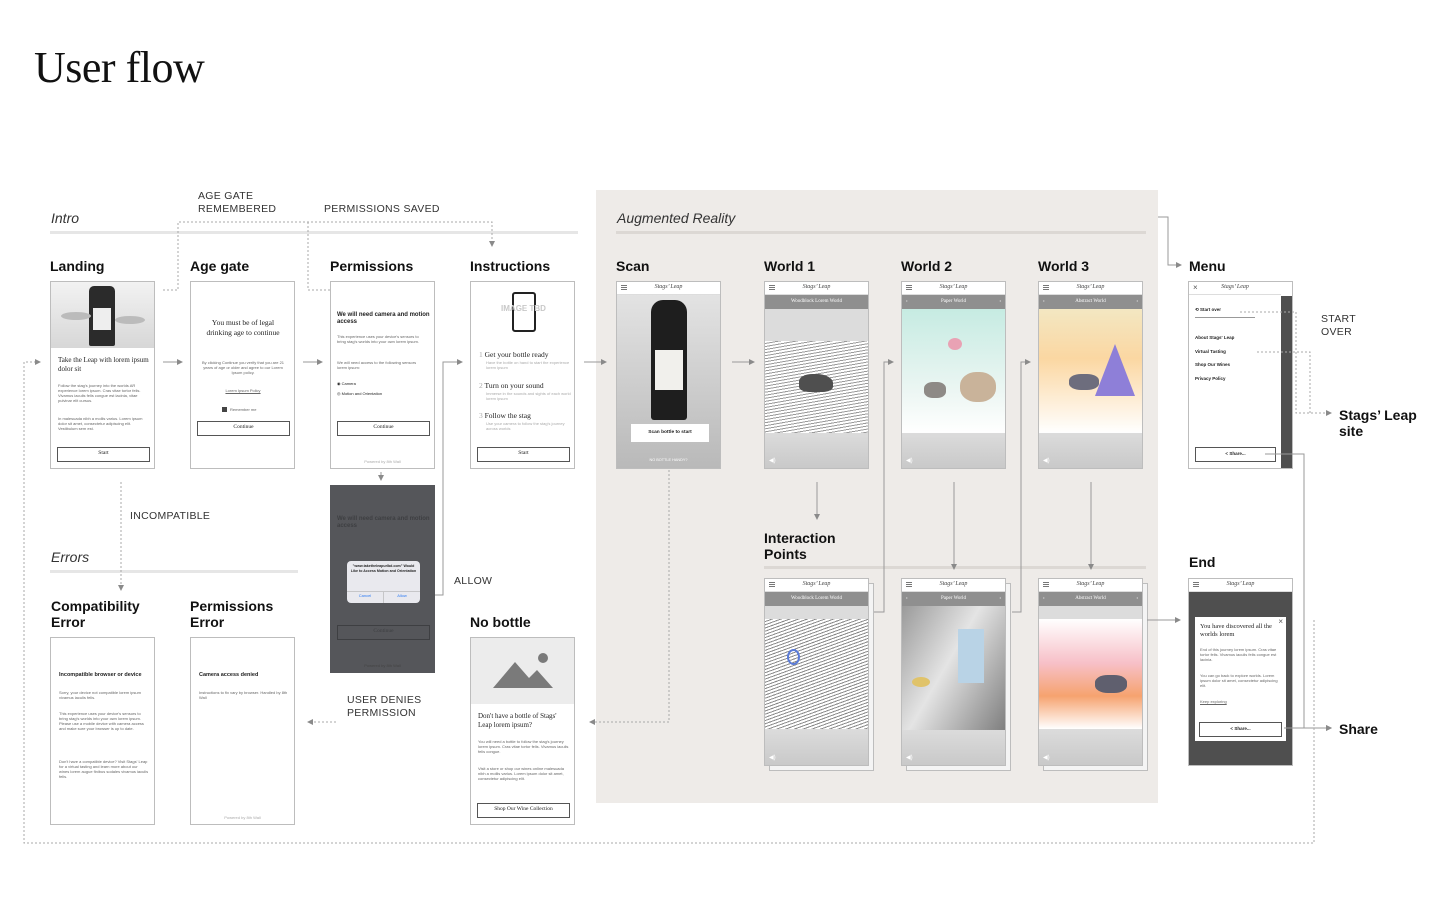  Describe the element at coordinates (1021, 486) in the screenshot. I see `arrow-interaction2-world3` at that location.